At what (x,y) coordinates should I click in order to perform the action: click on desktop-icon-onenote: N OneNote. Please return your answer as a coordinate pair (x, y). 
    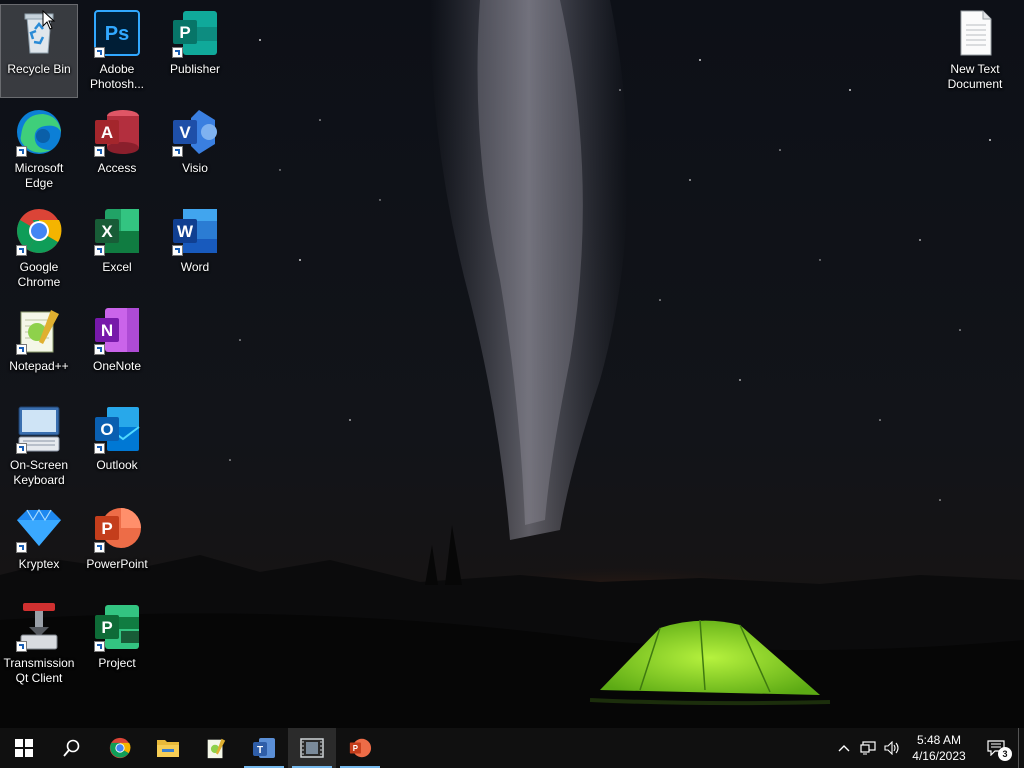
    Looking at the image, I should click on (117, 348).